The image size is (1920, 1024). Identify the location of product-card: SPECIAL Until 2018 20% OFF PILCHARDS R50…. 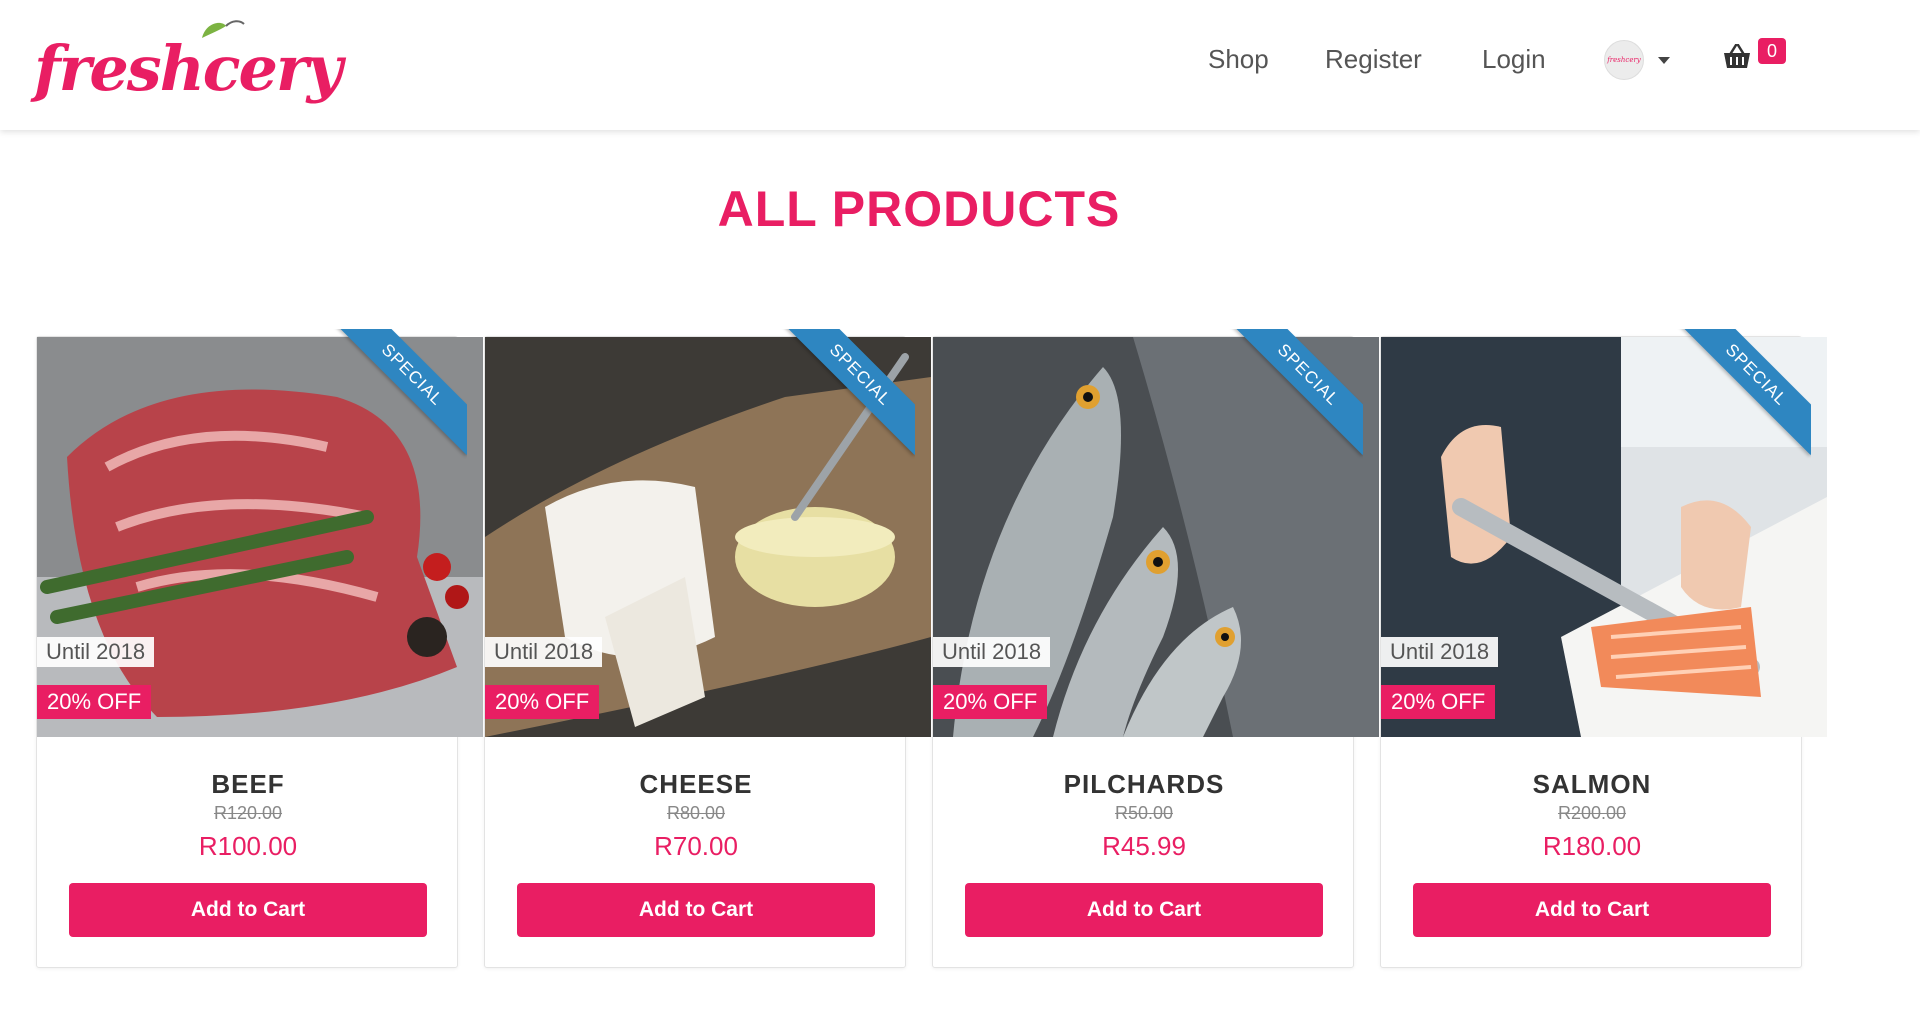
(1155, 648).